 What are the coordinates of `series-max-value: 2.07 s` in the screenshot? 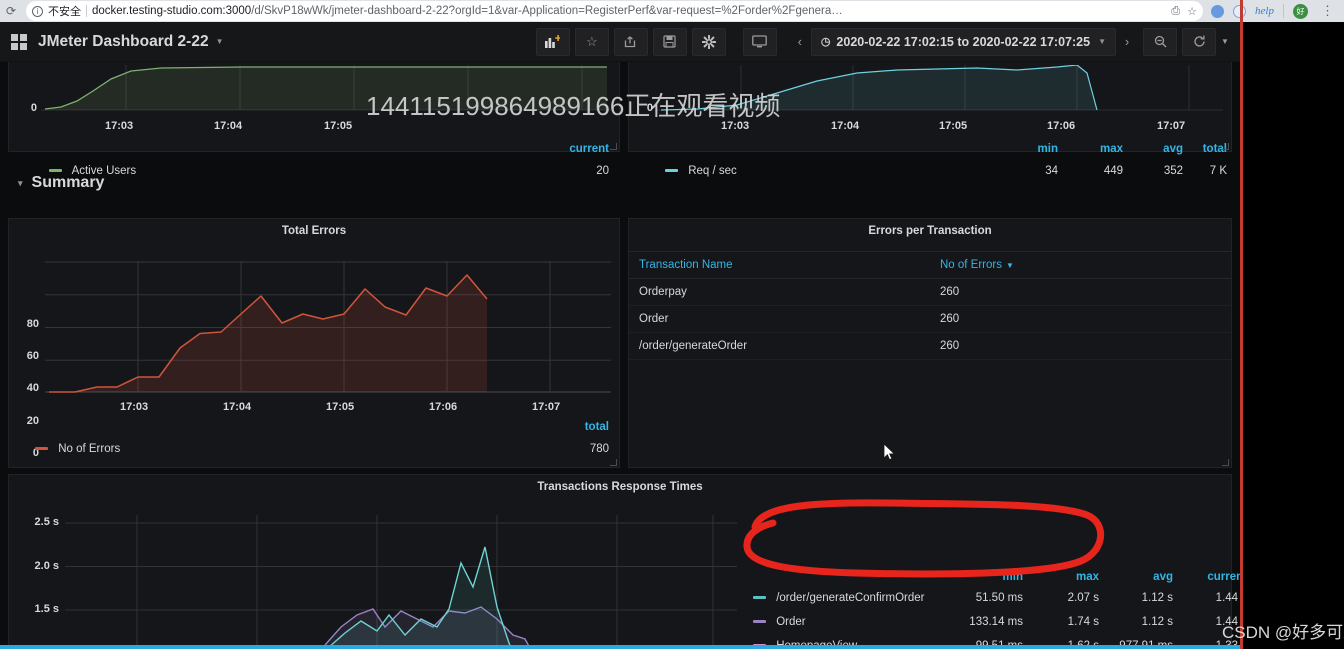 It's located at (1083, 598).